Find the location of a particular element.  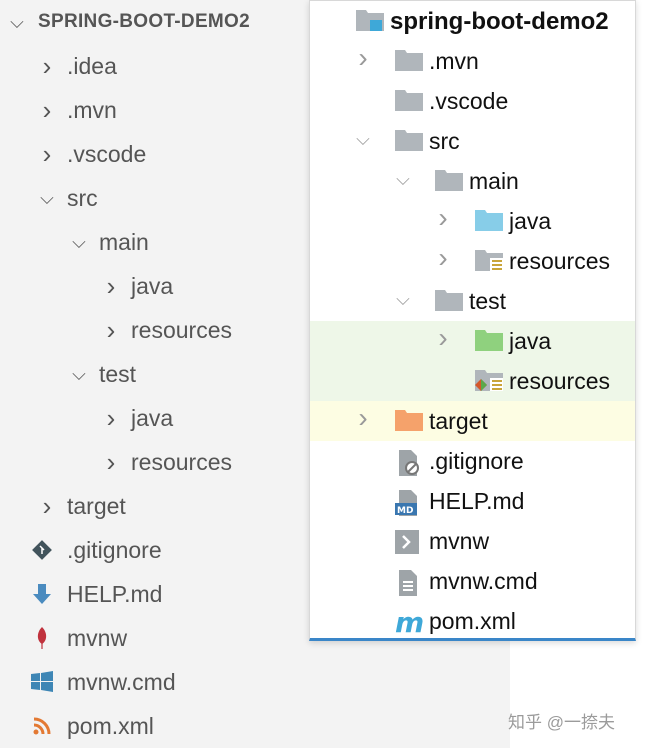

source-folder-icon is located at coordinates (489, 220).